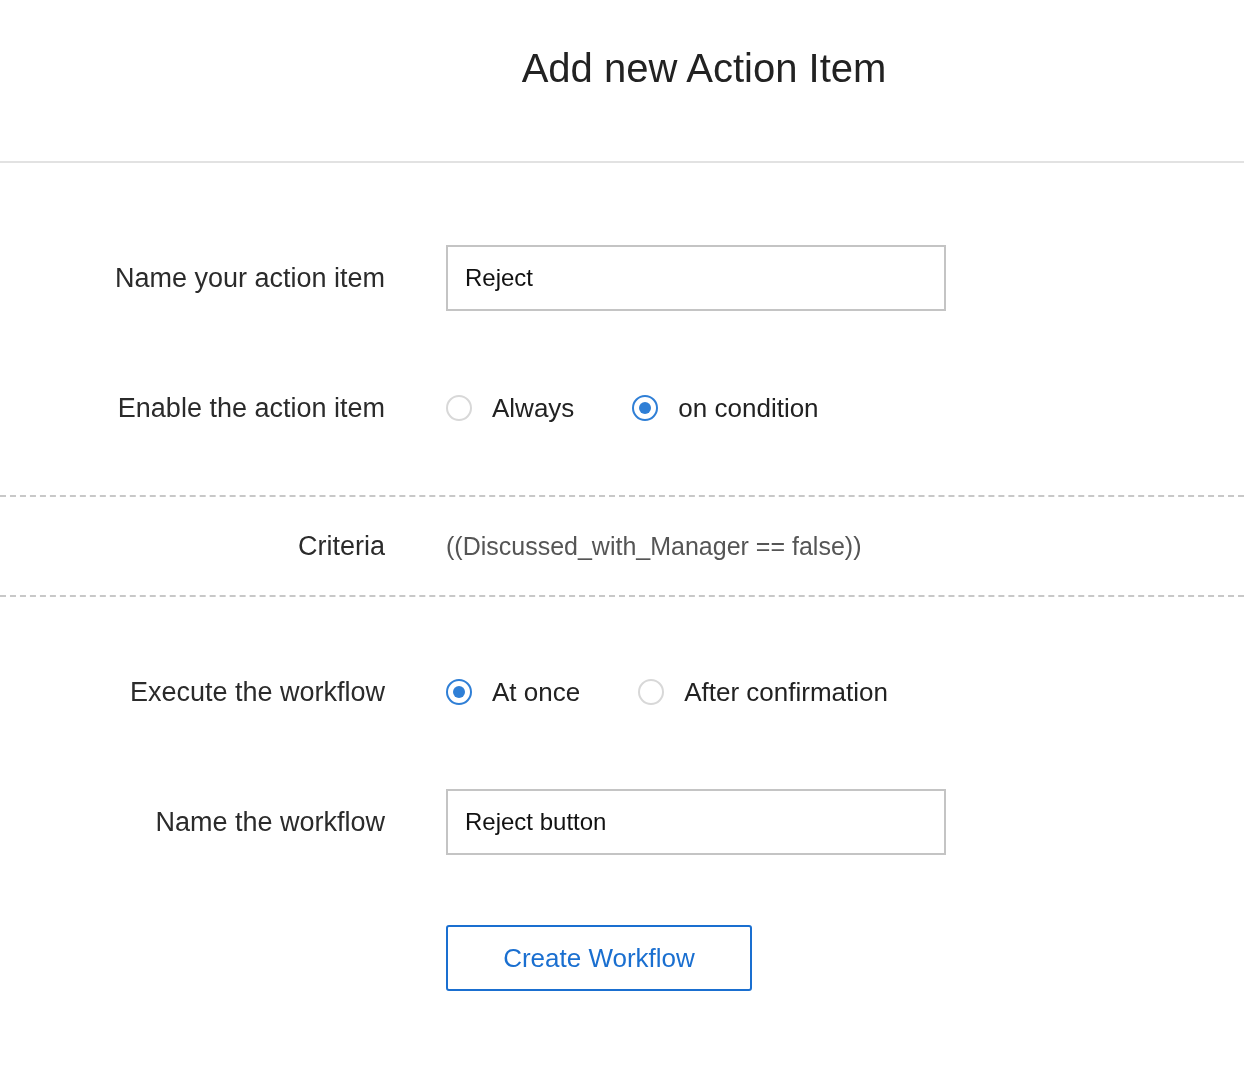 Image resolution: width=1244 pixels, height=1078 pixels. Describe the element at coordinates (269, 822) in the screenshot. I see `field-label: Name the workflow` at that location.